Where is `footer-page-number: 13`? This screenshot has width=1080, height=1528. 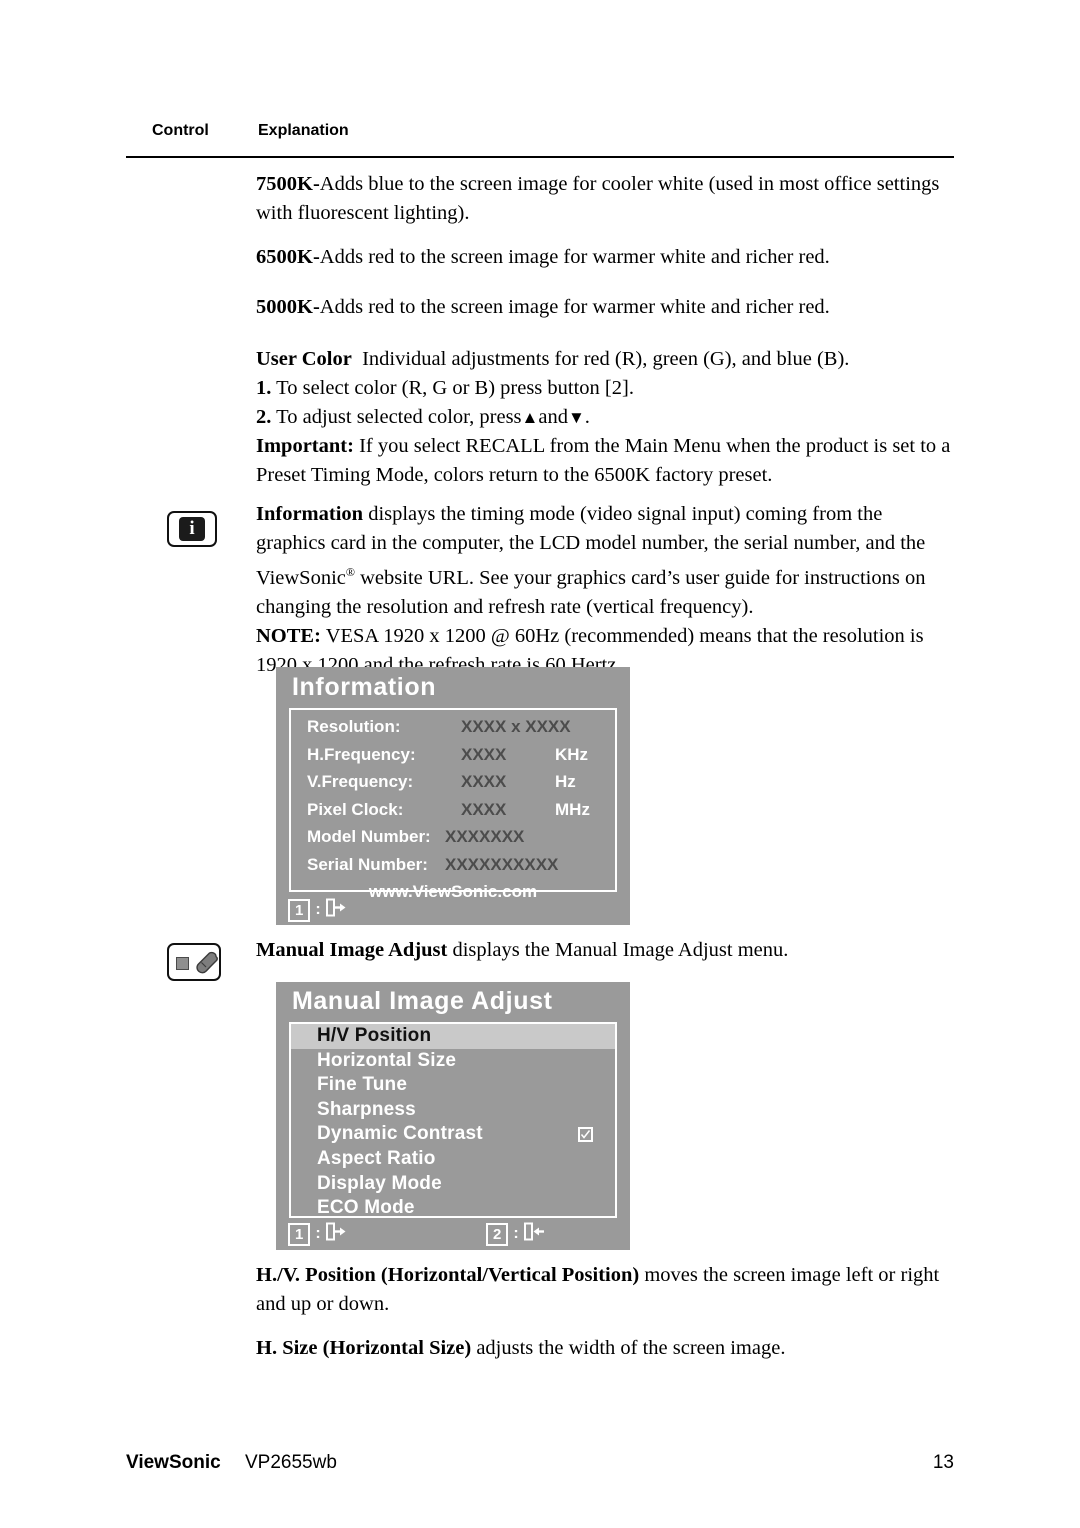 footer-page-number: 13 is located at coordinates (943, 1462).